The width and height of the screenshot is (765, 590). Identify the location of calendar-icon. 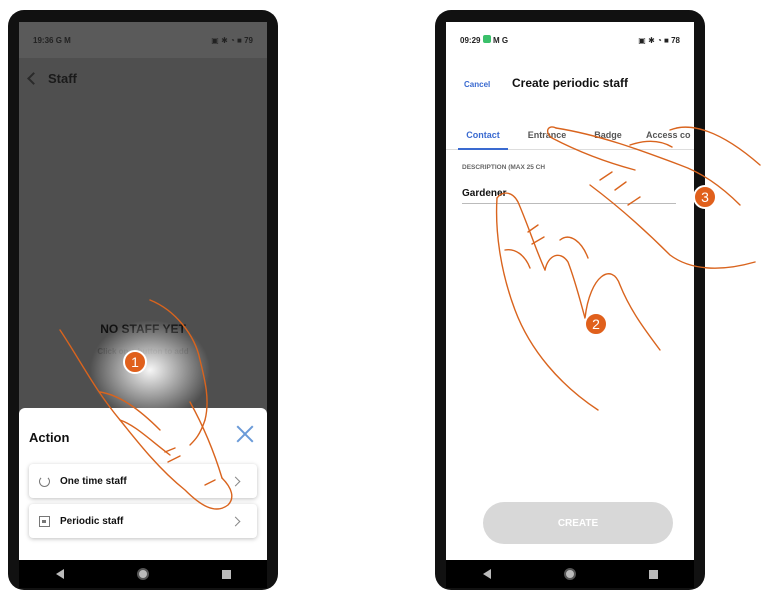
(44, 521).